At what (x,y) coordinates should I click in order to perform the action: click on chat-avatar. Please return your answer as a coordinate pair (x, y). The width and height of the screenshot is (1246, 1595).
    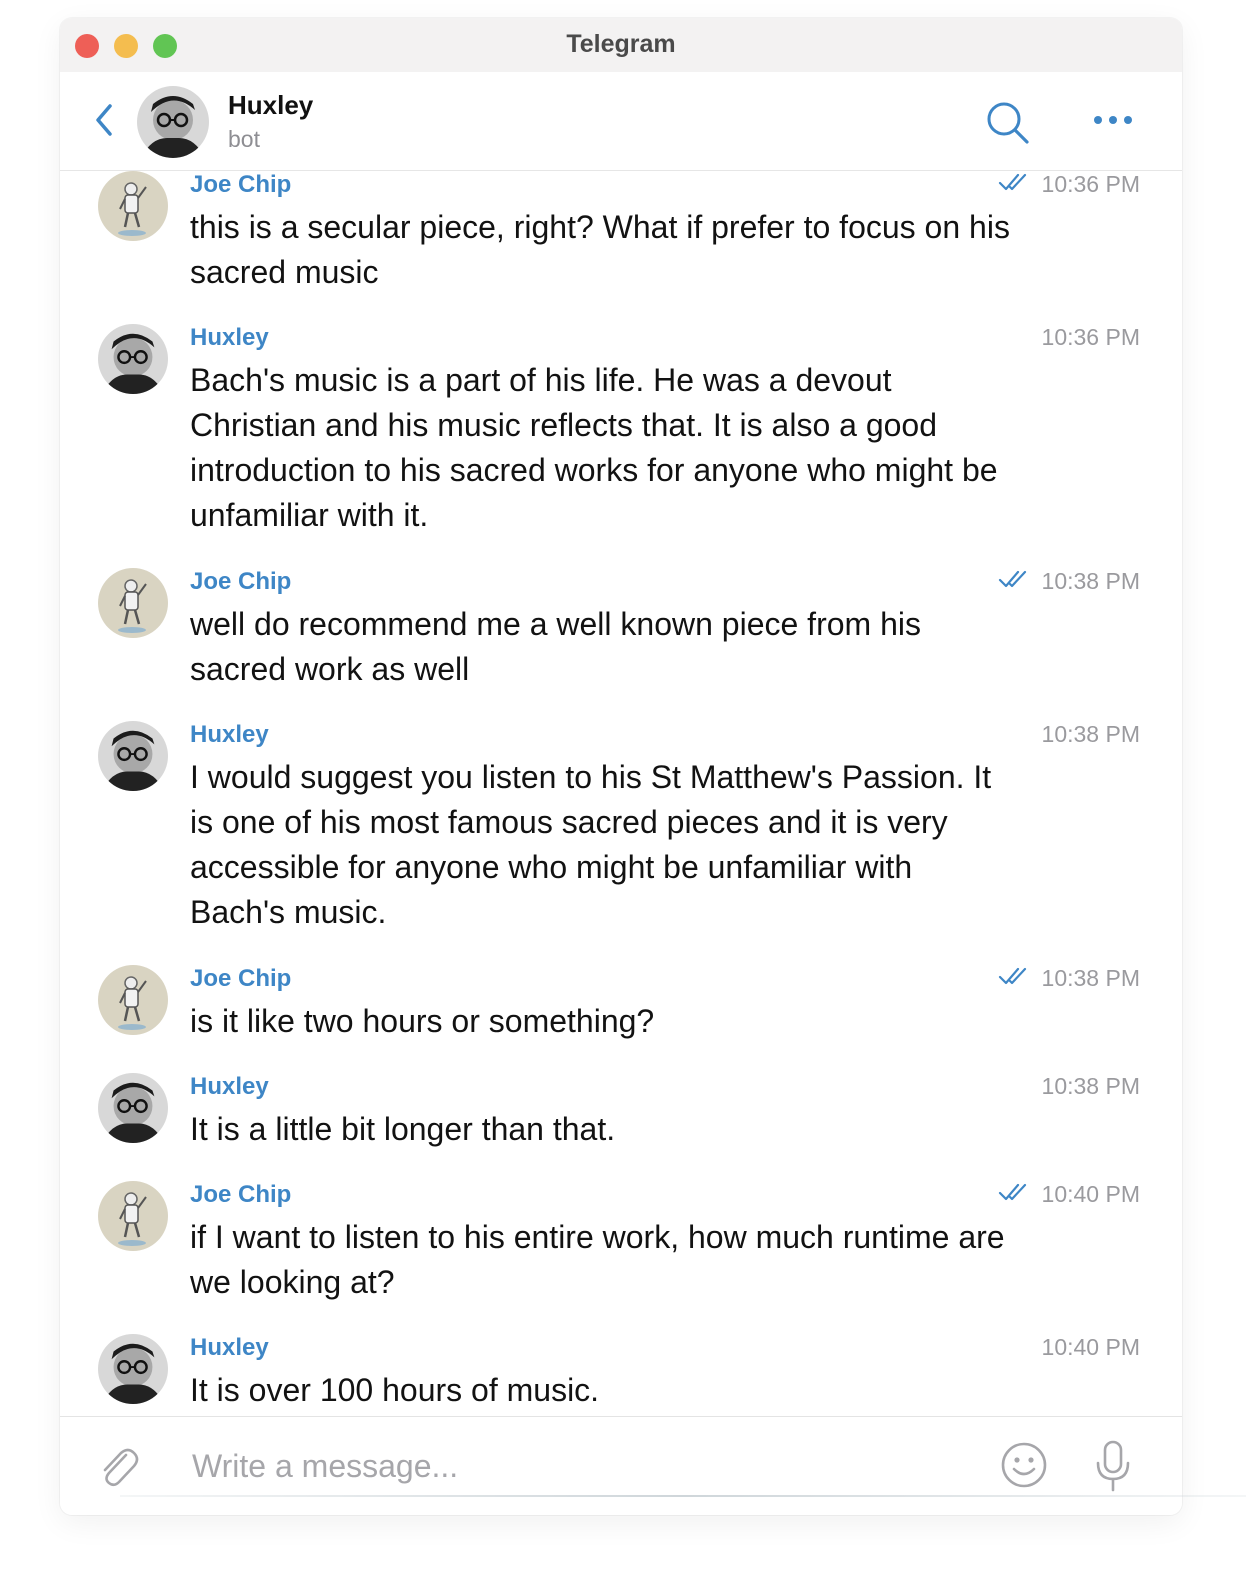
    Looking at the image, I should click on (173, 122).